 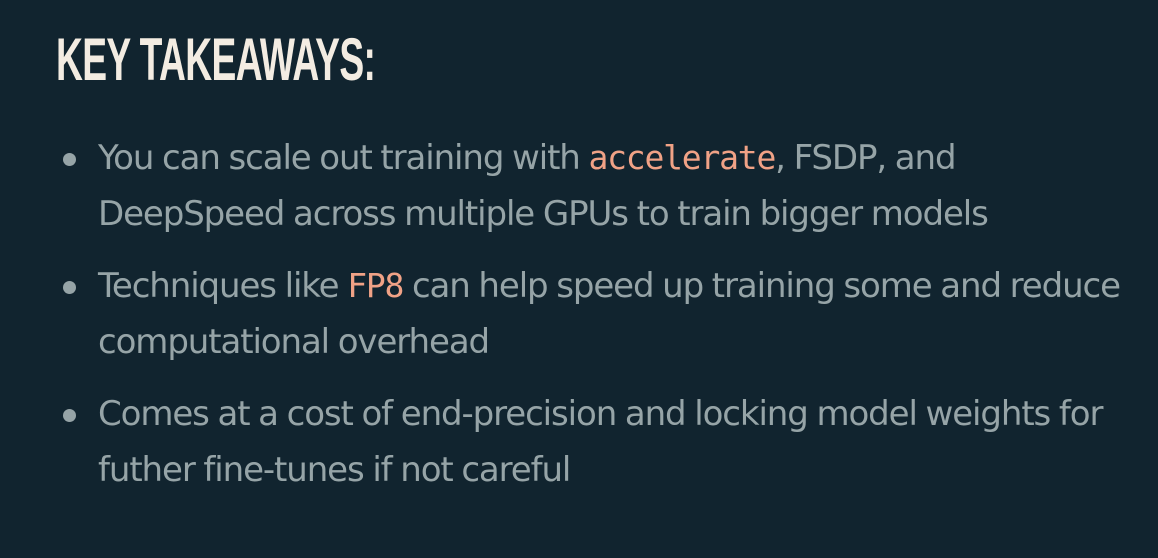 I want to click on inline-code: FP8, so click(x=375, y=285).